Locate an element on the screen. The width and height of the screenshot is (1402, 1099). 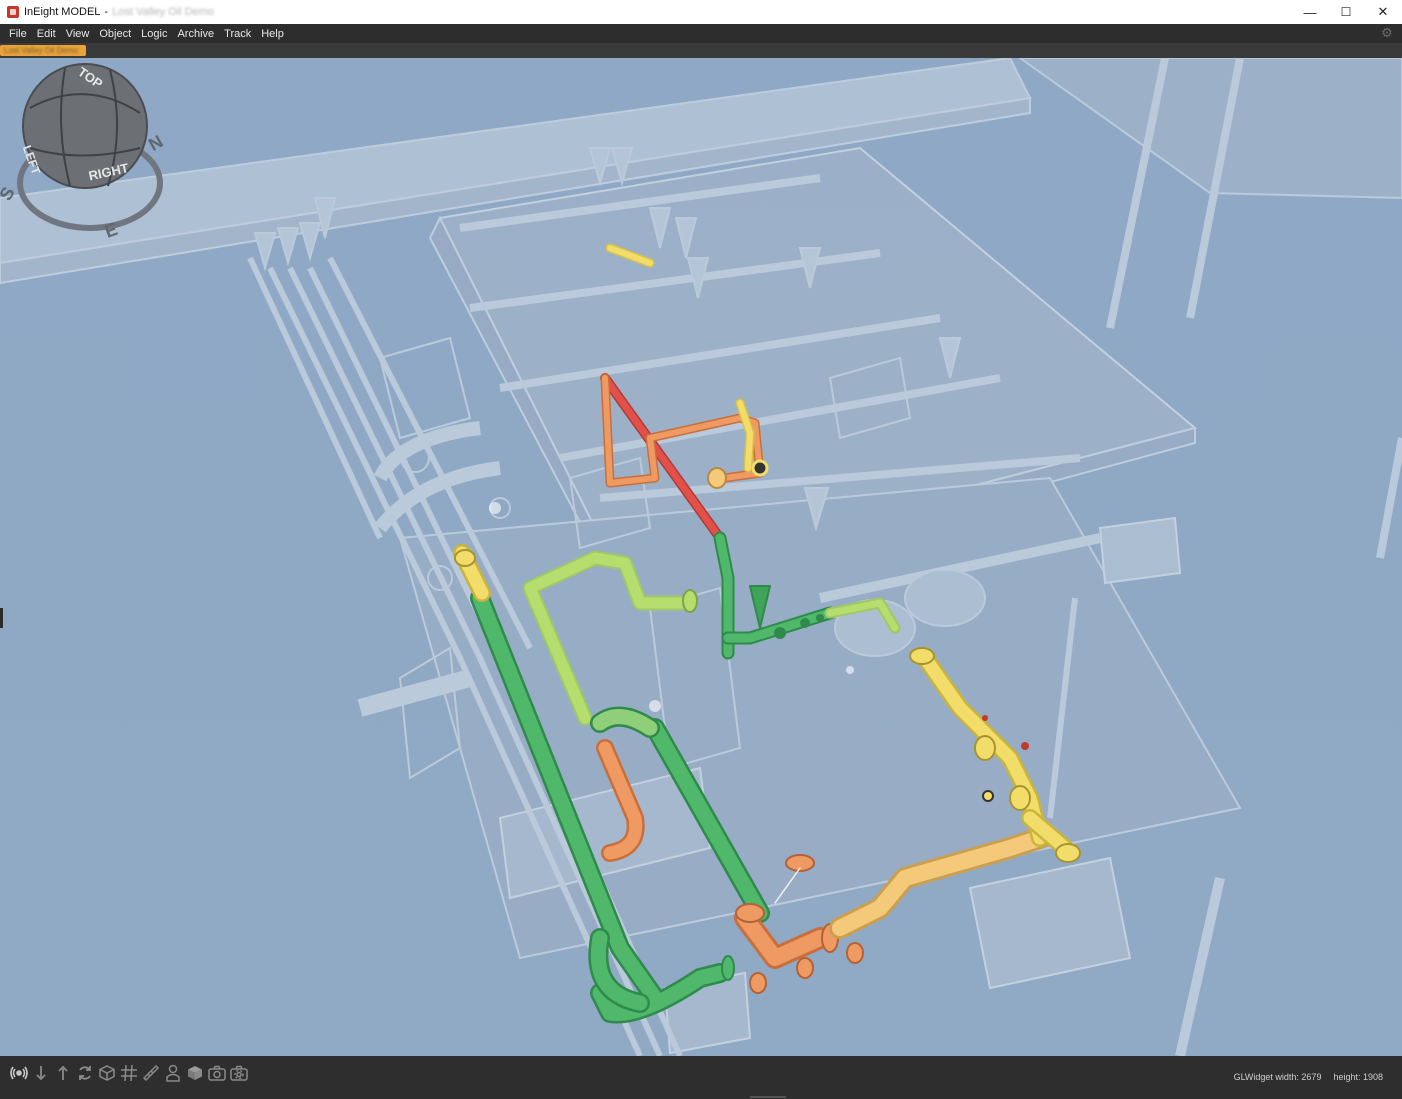
menu-view: View is located at coordinates (78, 34).